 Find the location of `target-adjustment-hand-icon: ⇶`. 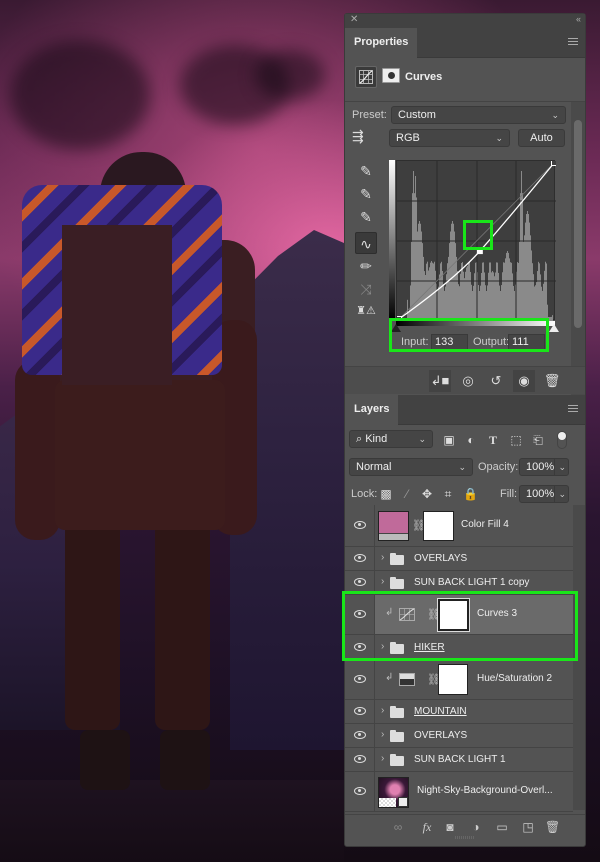

target-adjustment-hand-icon: ⇶ is located at coordinates (358, 136).